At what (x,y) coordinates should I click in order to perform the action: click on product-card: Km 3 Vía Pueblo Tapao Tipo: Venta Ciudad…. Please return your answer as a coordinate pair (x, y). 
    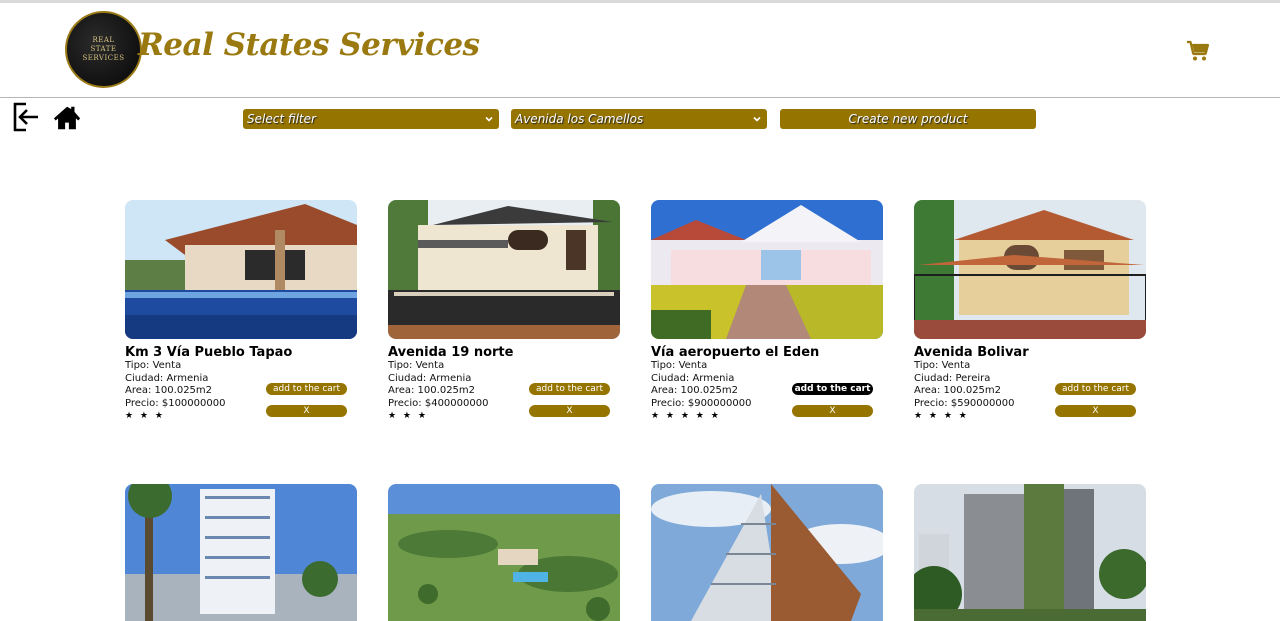
    Looking at the image, I should click on (241, 311).